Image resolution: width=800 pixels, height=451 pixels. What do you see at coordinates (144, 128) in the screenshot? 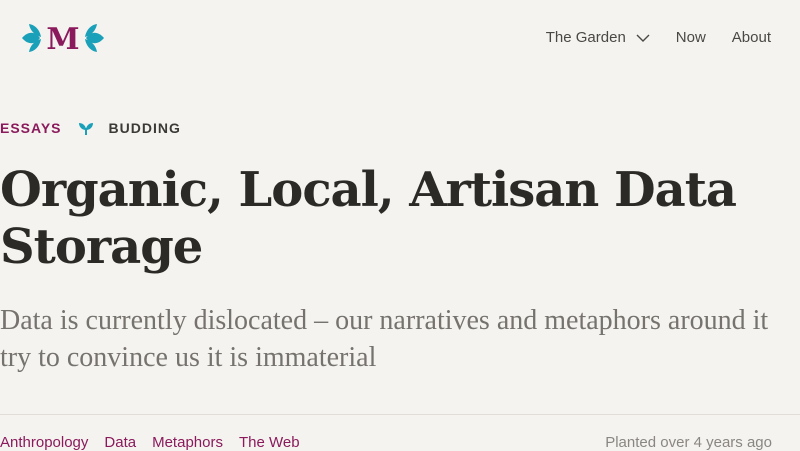
I see `growth-stage-label: BUDDING` at bounding box center [144, 128].